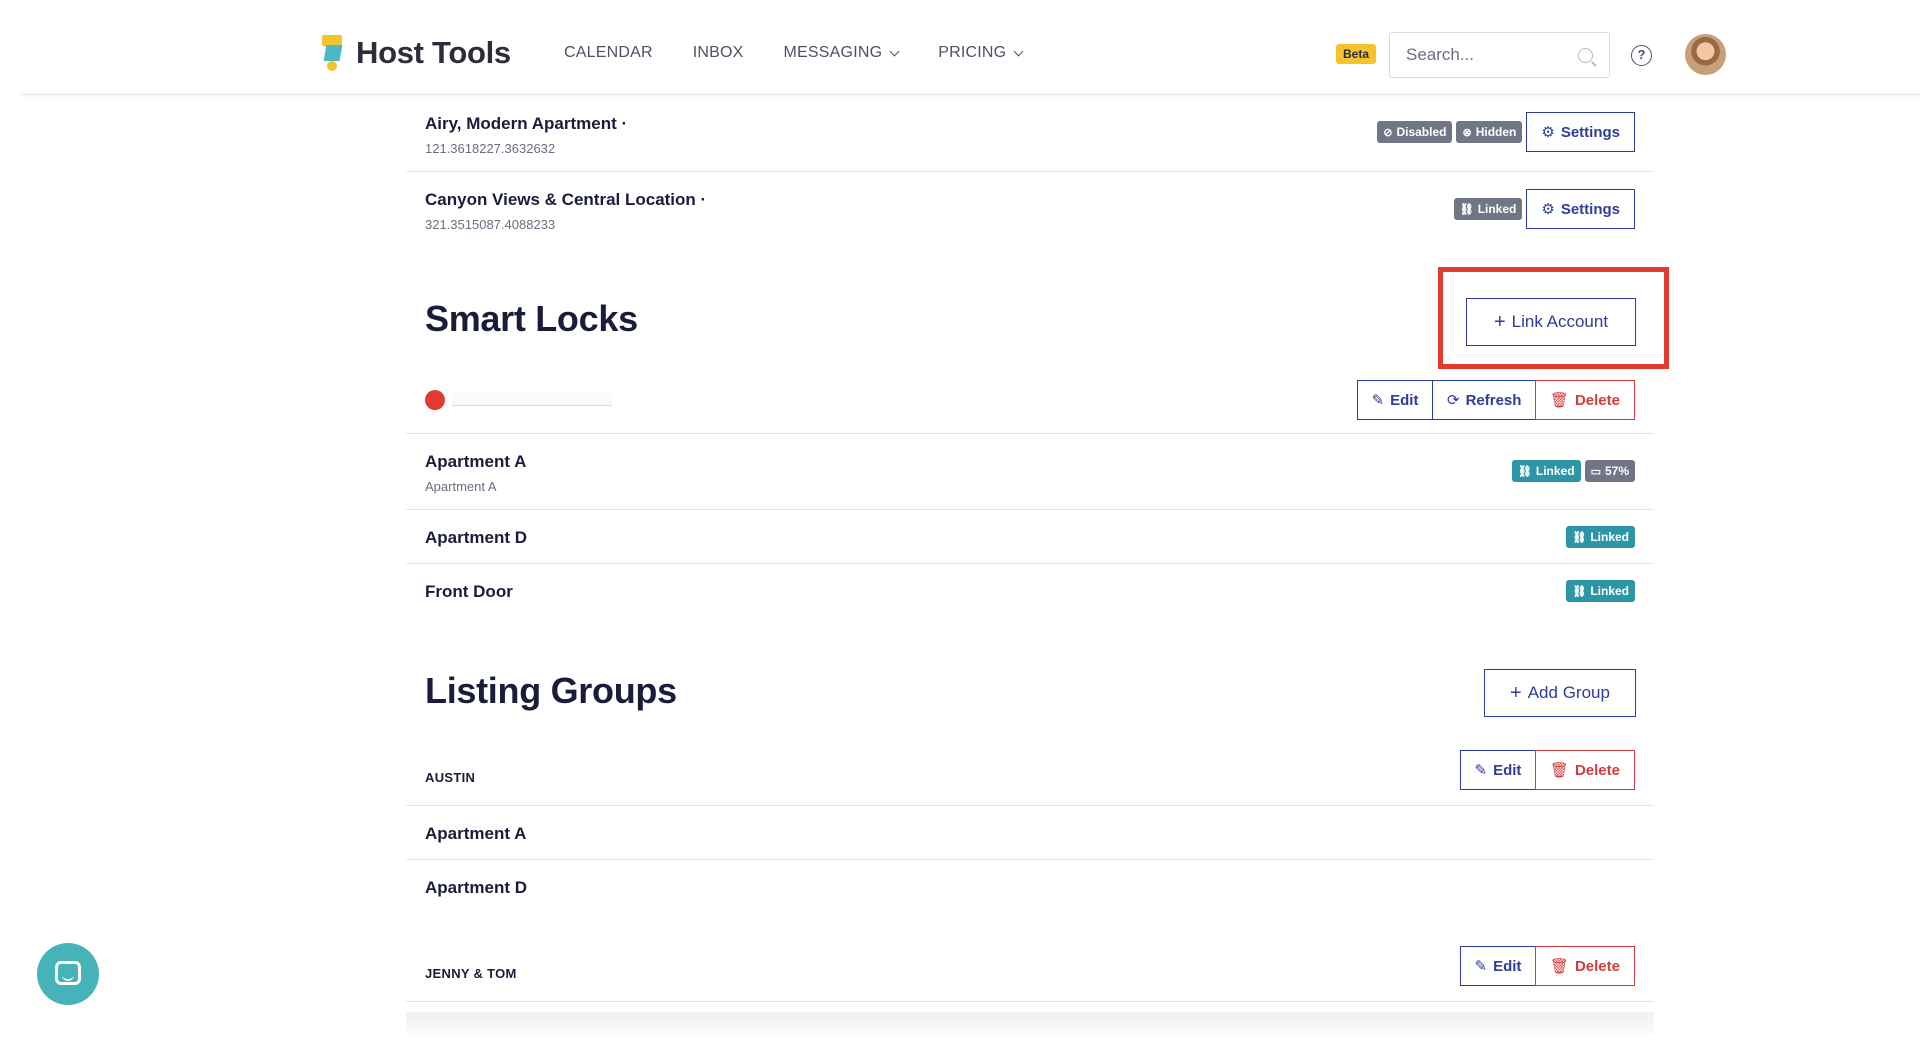  I want to click on smart-locks-title: Smart Locks, so click(531, 318).